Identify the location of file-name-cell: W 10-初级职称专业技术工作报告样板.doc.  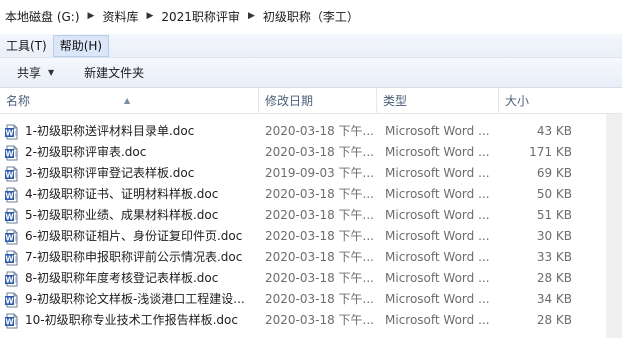
(129, 320).